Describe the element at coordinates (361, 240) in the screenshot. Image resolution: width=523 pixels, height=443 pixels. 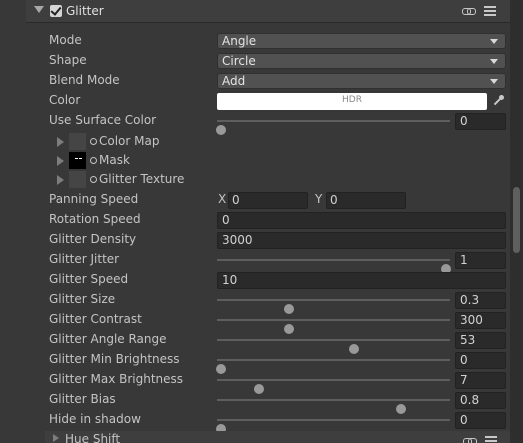
I see `glitter-density-input: 3000` at that location.